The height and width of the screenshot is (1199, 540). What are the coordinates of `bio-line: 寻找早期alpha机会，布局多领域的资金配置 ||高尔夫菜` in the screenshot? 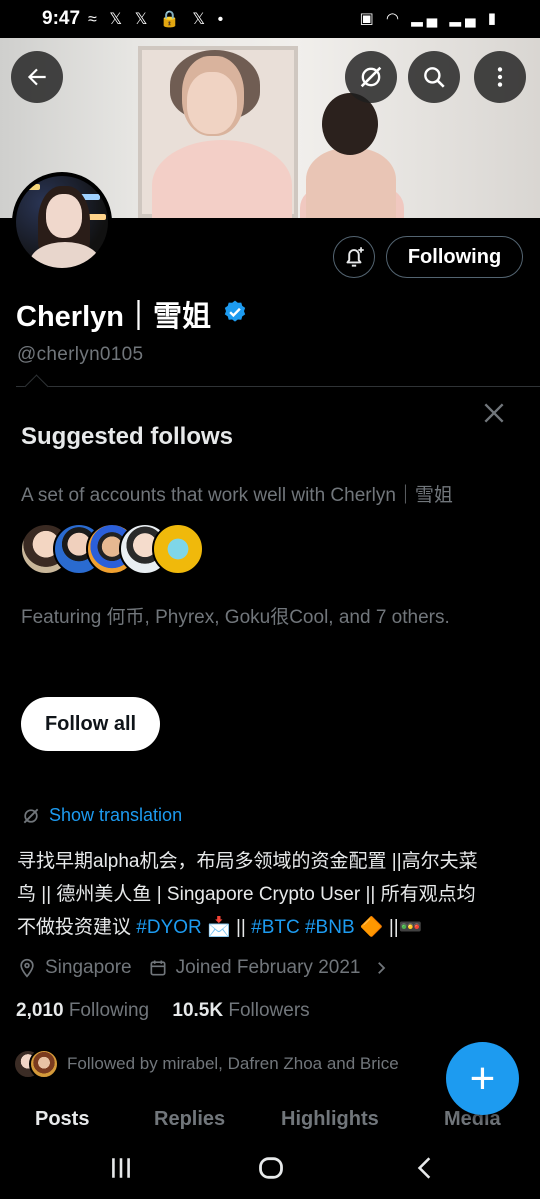 It's located at (247, 861).